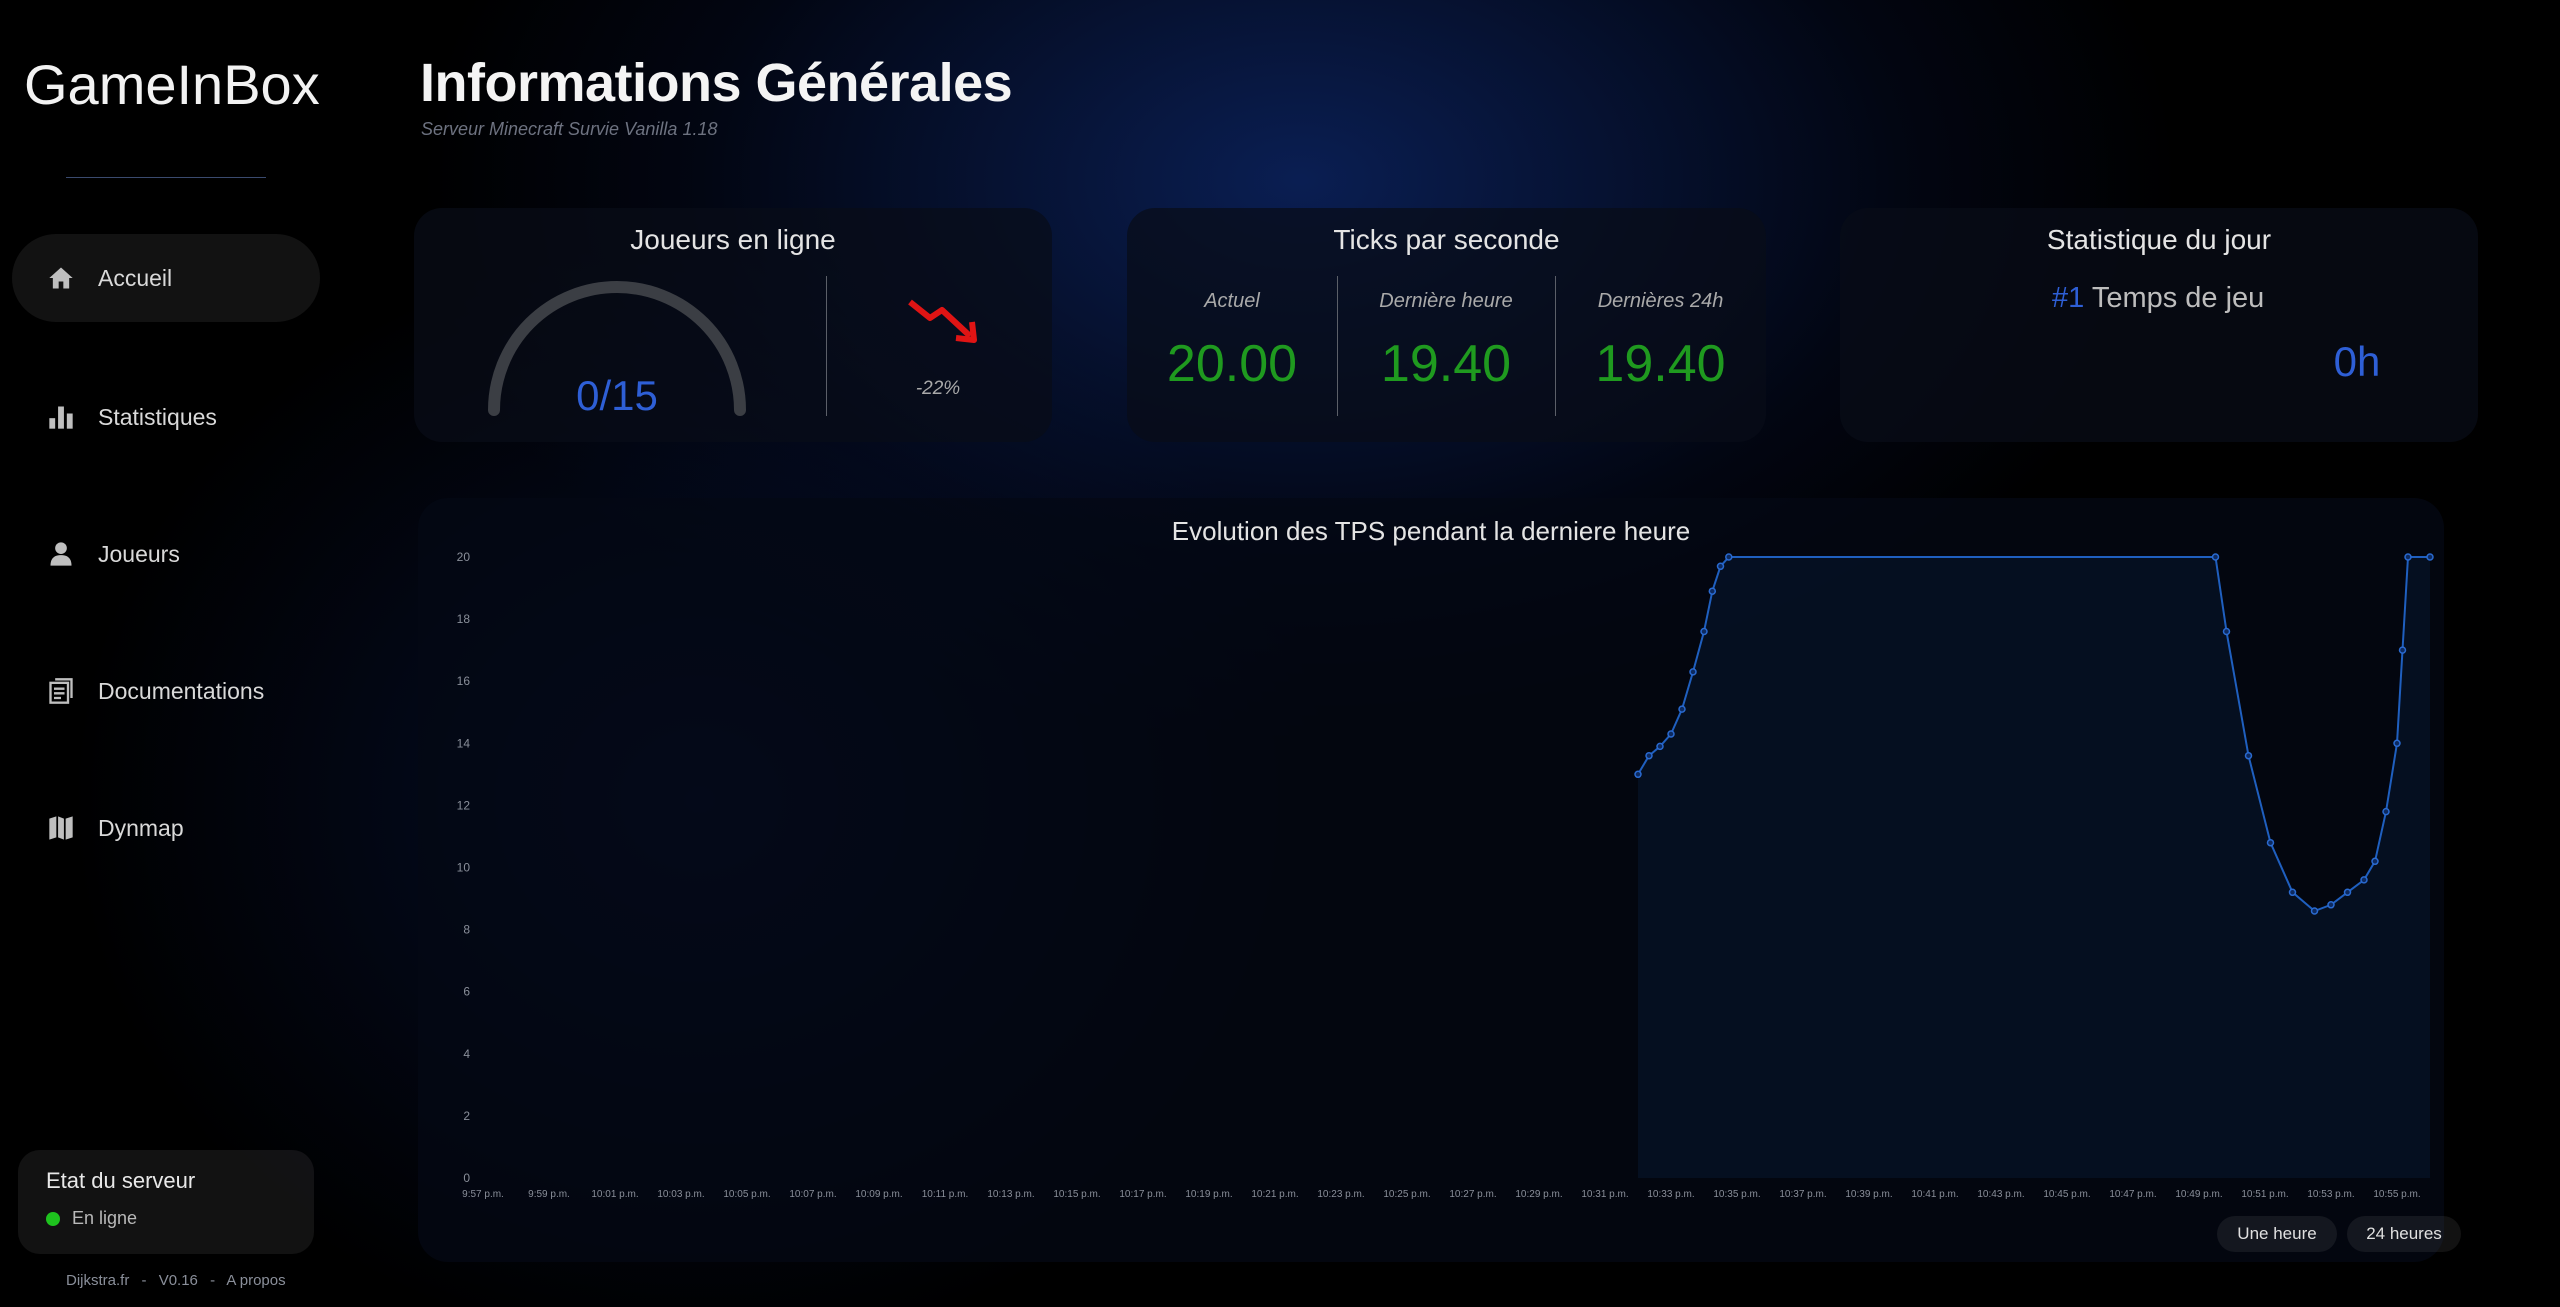 This screenshot has width=2560, height=1307. I want to click on y-tick-label: 2, so click(466, 1116).